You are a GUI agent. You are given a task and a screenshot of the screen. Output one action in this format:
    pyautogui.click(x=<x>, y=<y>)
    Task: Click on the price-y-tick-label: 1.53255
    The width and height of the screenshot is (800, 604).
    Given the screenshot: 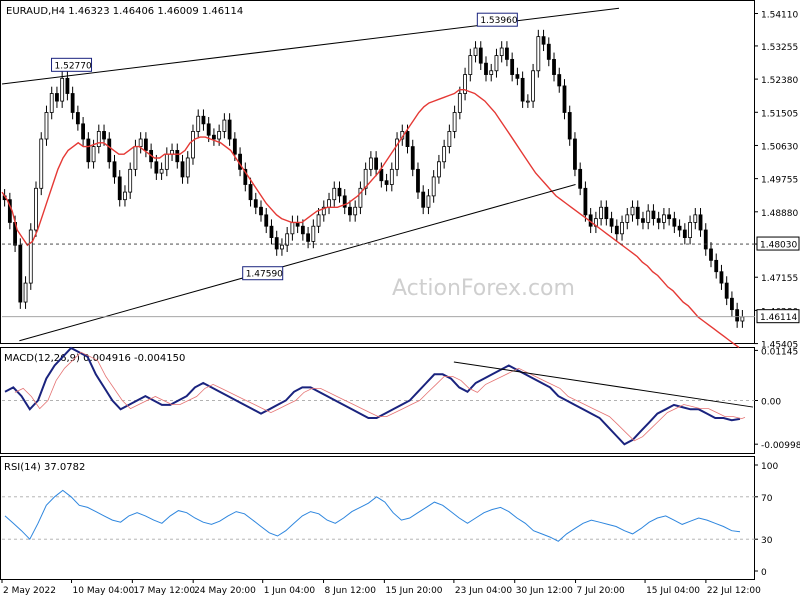 What is the action you would take?
    pyautogui.click(x=779, y=48)
    